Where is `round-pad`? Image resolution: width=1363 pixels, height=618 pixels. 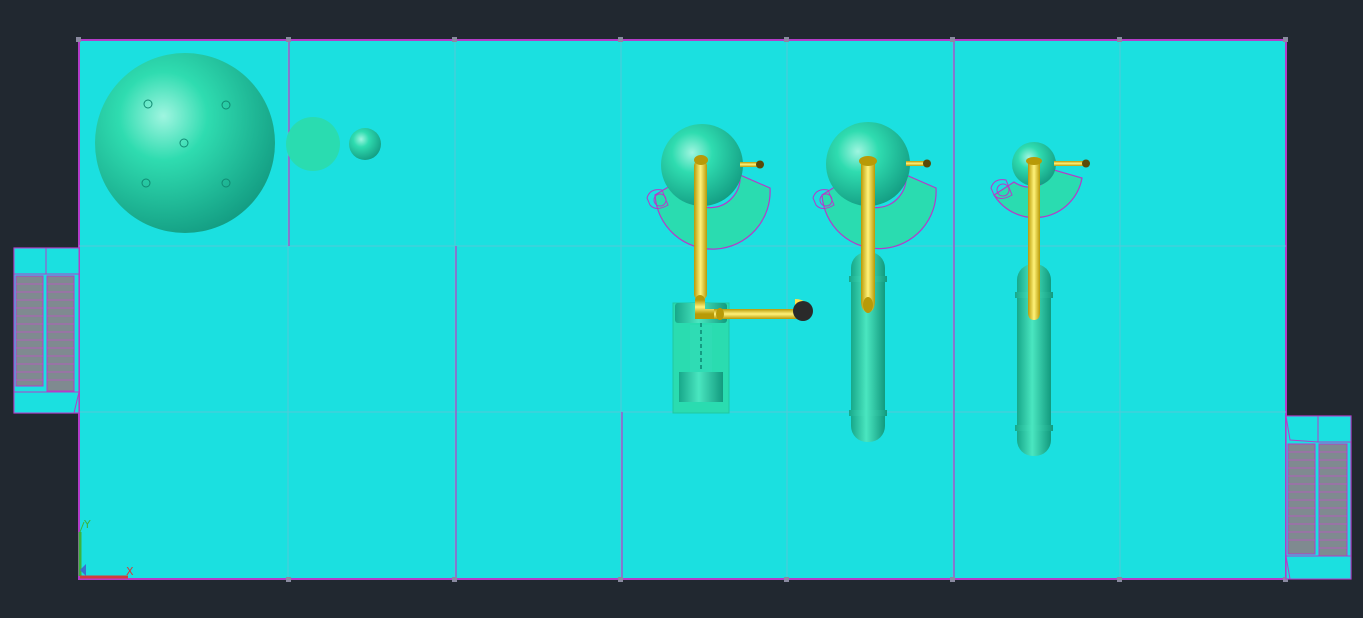 round-pad is located at coordinates (313, 144).